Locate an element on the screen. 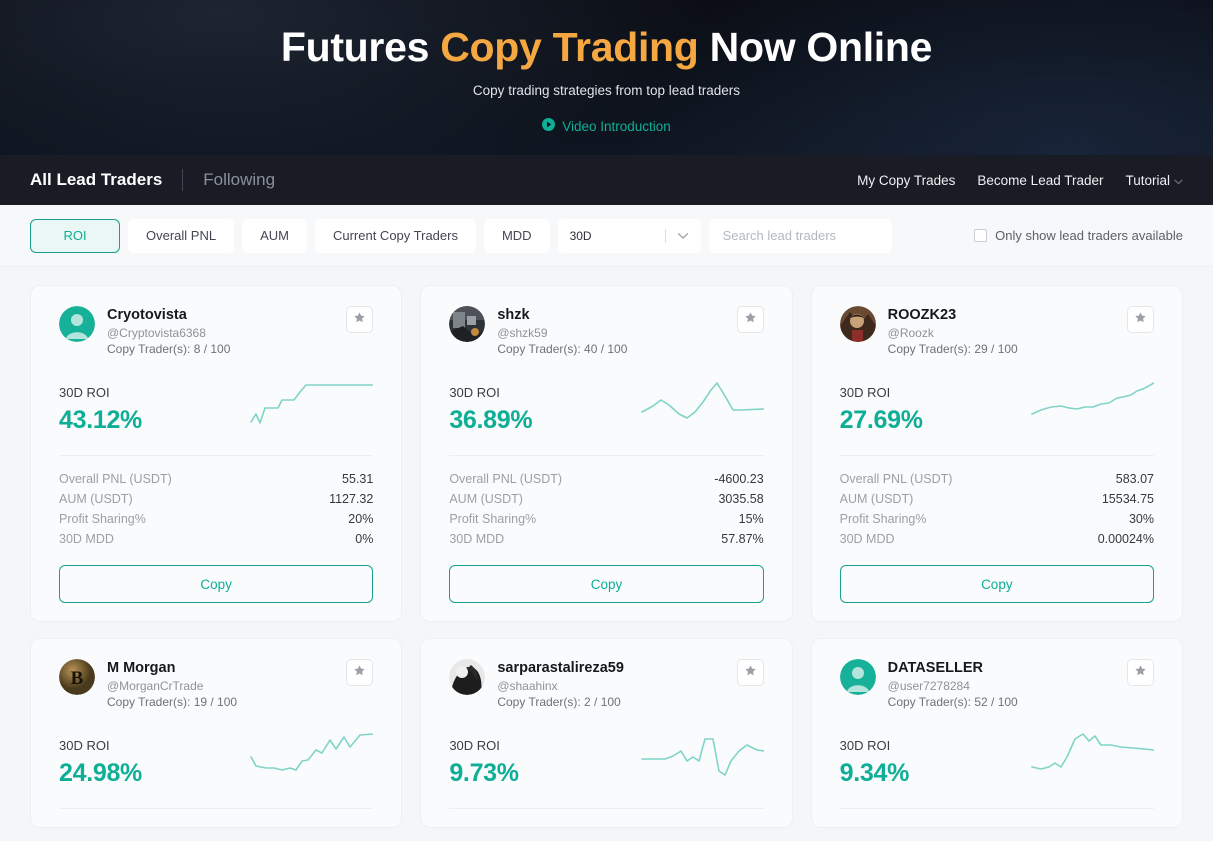 The width and height of the screenshot is (1213, 841). filter-chip-overall-pnl-label: Overall PNL is located at coordinates (181, 235).